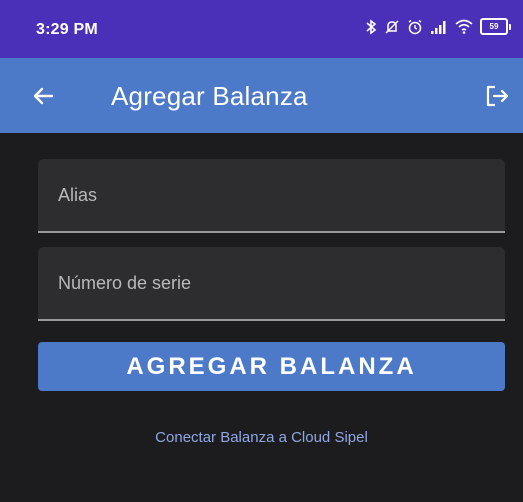 The image size is (523, 502). Describe the element at coordinates (261, 437) in the screenshot. I see `connect-cloud-link: Conectar Balanza a Cloud Sipel` at that location.